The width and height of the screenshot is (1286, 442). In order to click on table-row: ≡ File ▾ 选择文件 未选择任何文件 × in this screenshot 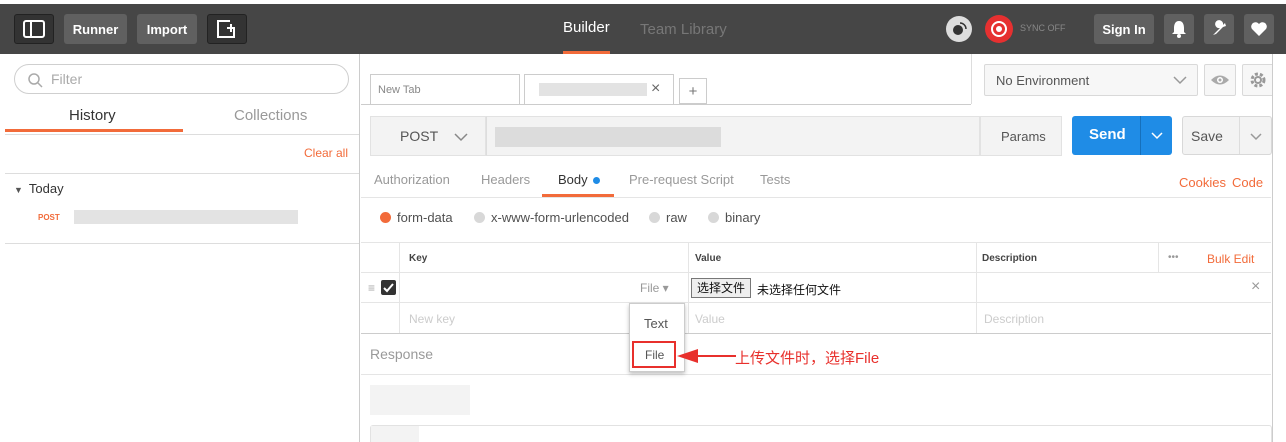, I will do `click(816, 288)`.